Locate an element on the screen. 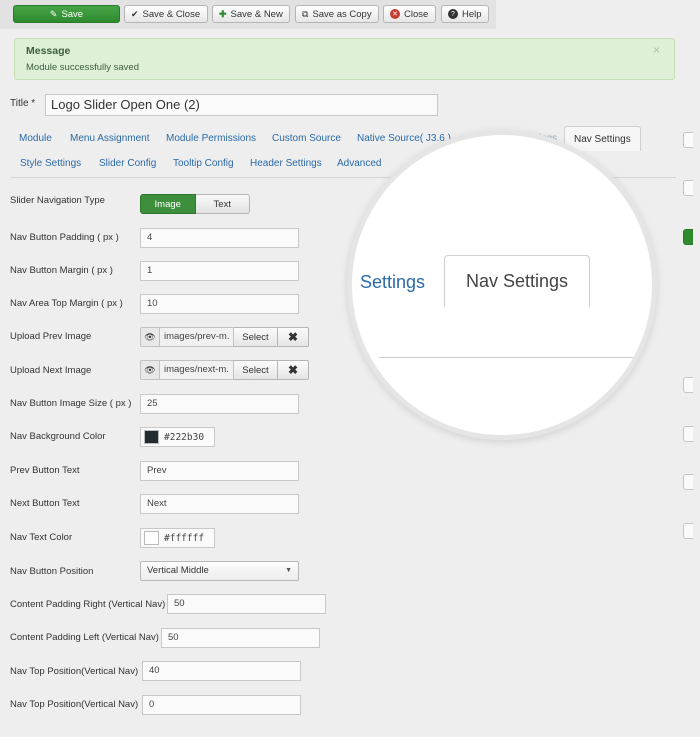 The image size is (700, 737). save-label: Save is located at coordinates (72, 14).